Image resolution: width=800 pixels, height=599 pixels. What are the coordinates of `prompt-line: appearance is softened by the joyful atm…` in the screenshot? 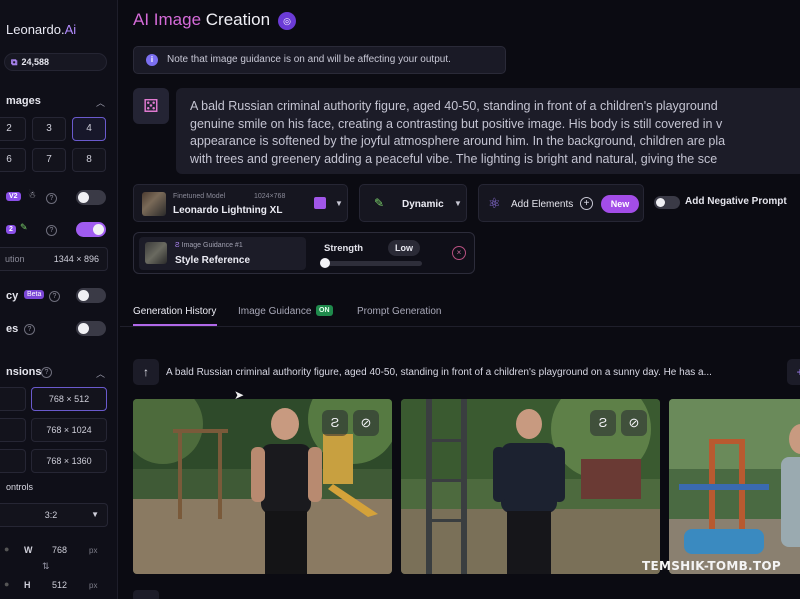 It's located at (458, 141).